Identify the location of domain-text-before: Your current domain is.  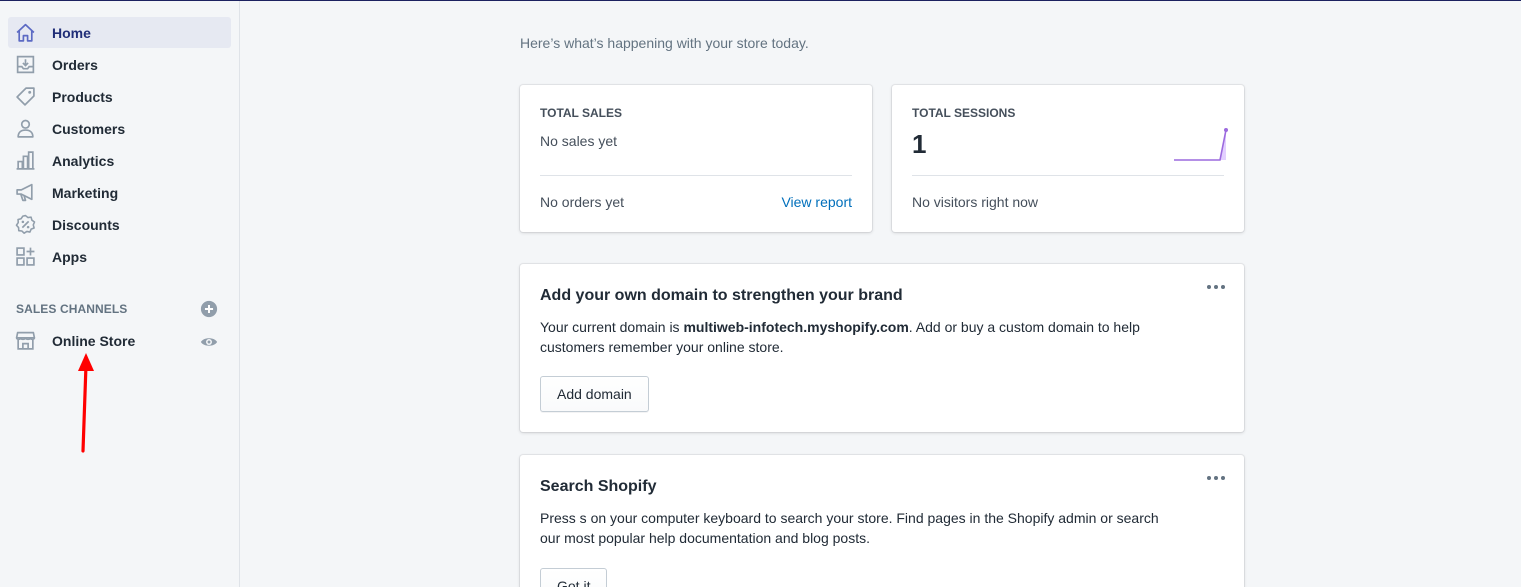
(612, 327).